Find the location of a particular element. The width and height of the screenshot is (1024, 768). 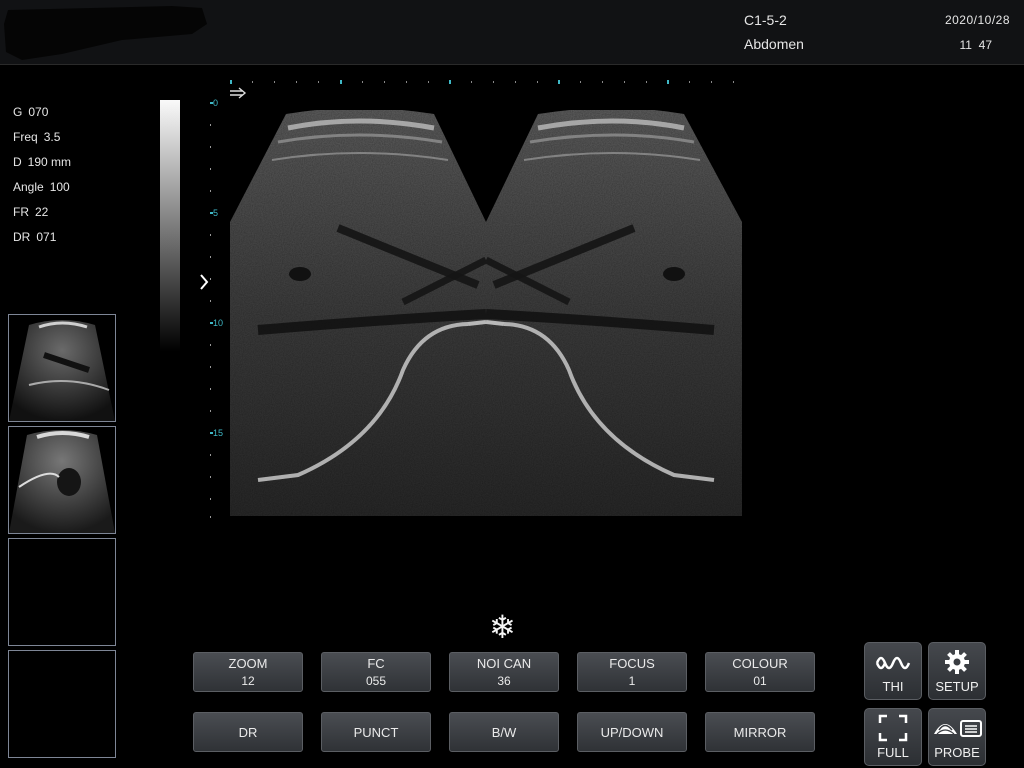

probe-icon is located at coordinates (957, 728).